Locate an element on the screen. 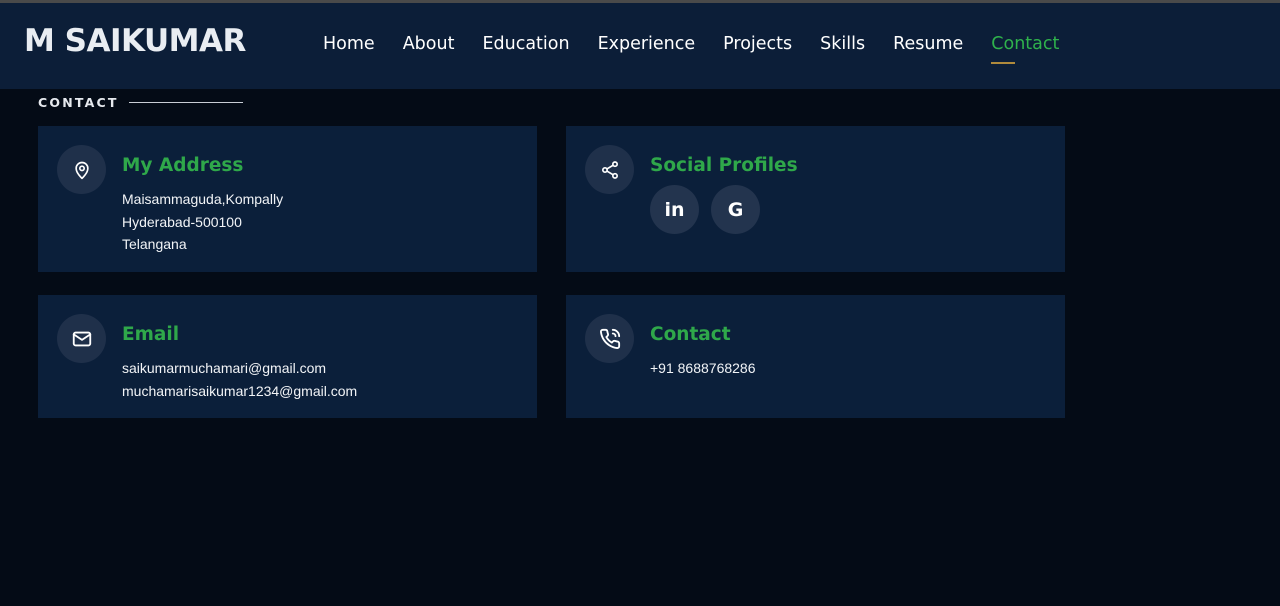  phone-lines: +91 8688768286 is located at coordinates (703, 368).